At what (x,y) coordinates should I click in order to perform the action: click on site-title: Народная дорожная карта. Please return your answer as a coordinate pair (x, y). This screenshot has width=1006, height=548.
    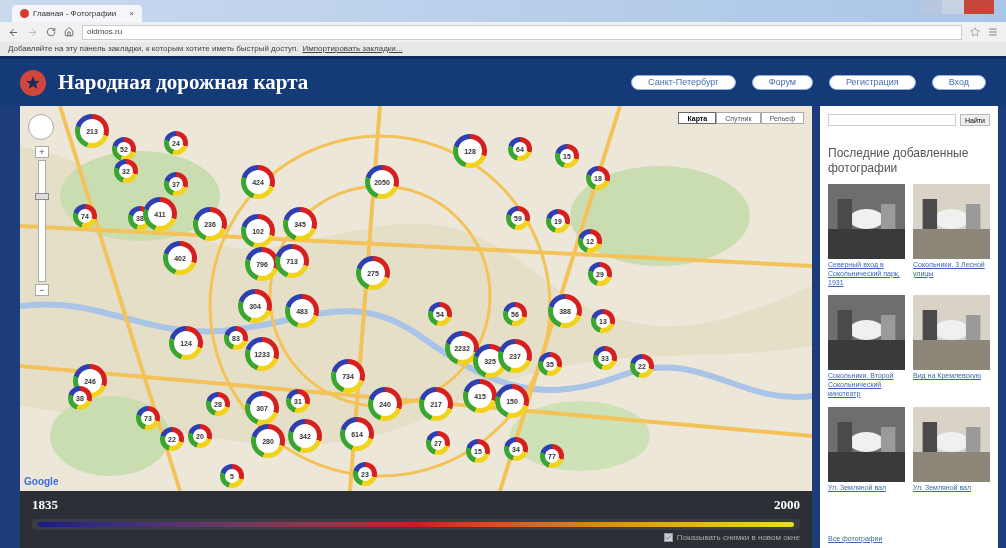
    Looking at the image, I should click on (183, 82).